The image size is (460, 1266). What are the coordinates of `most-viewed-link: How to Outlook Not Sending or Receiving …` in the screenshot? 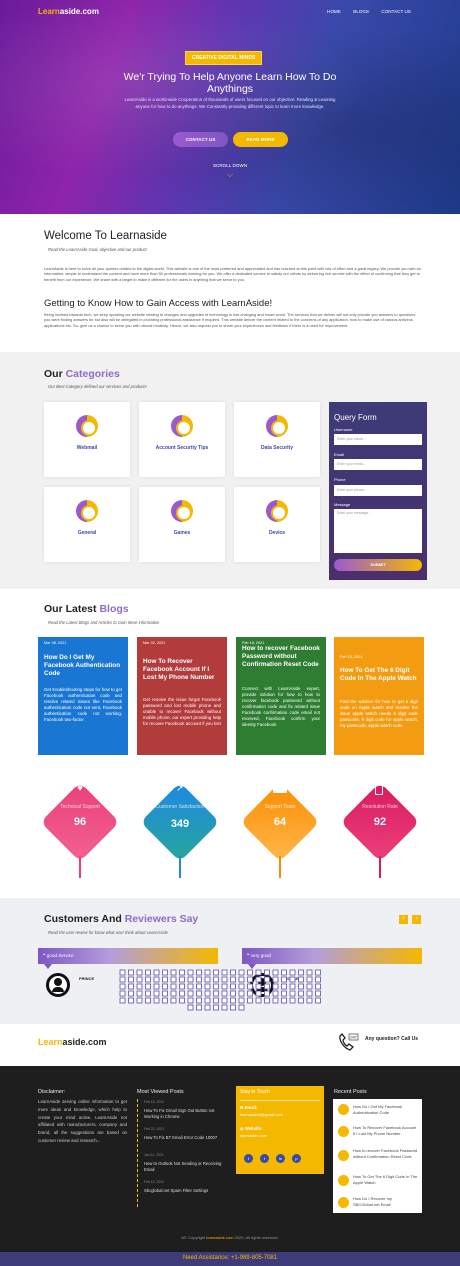 It's located at (184, 1167).